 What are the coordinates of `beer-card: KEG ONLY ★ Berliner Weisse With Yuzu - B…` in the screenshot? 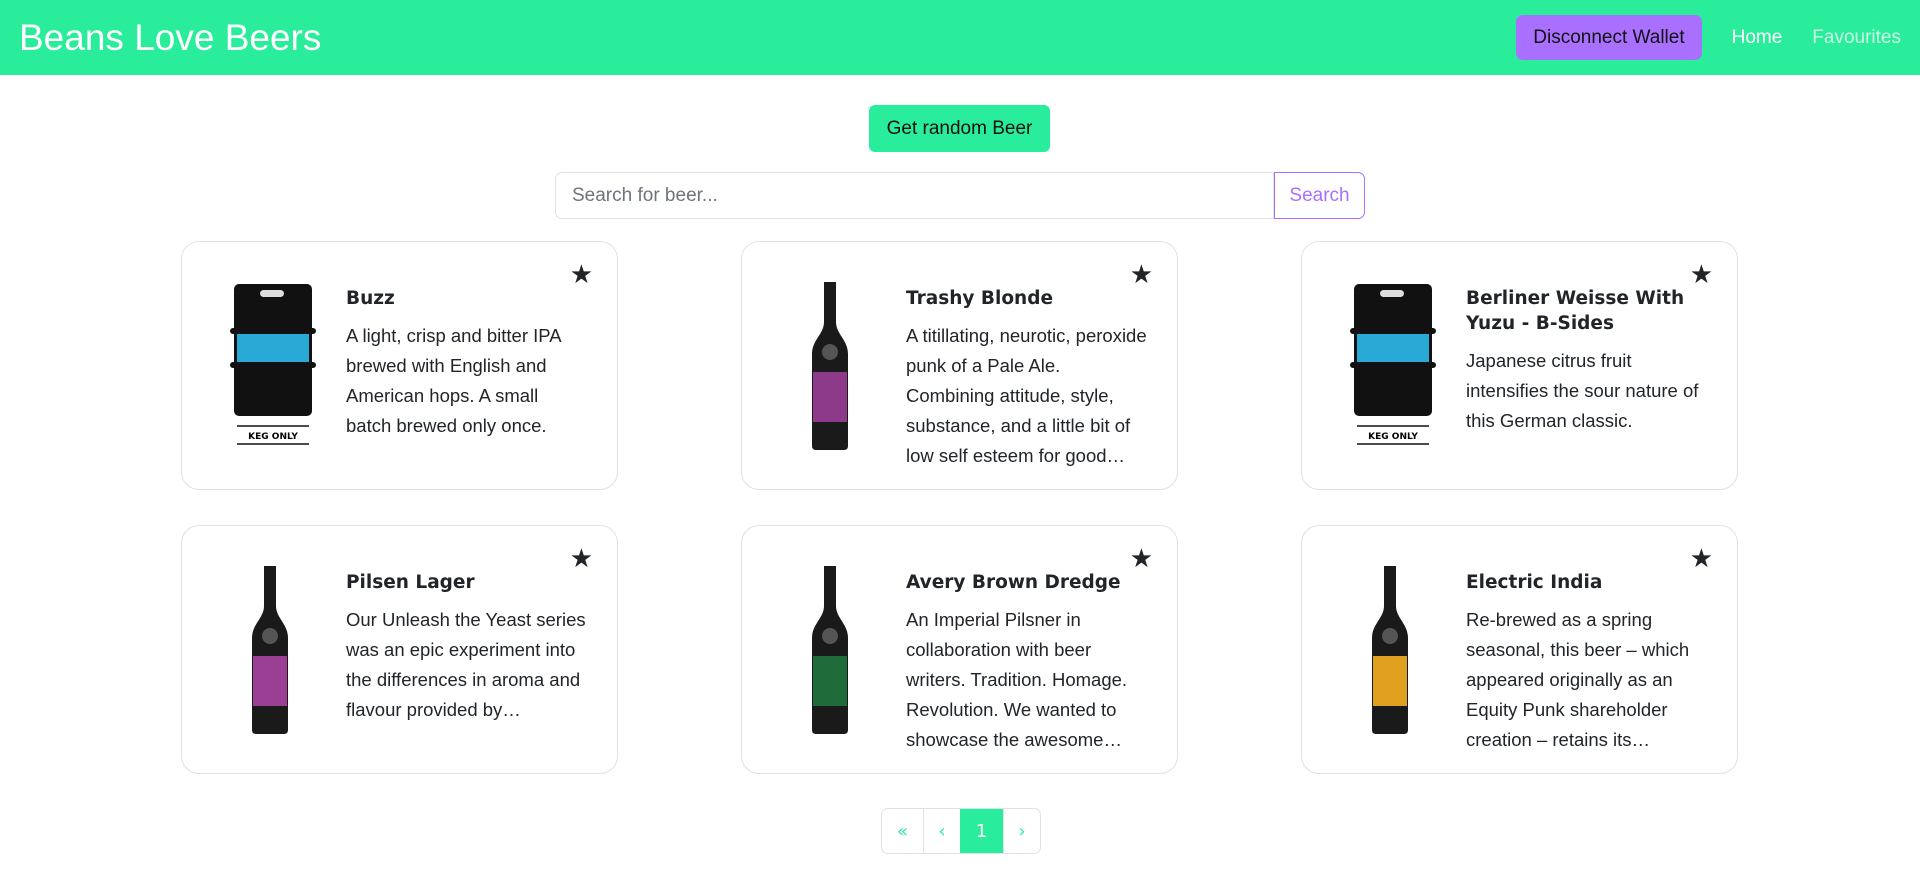 It's located at (1519, 365).